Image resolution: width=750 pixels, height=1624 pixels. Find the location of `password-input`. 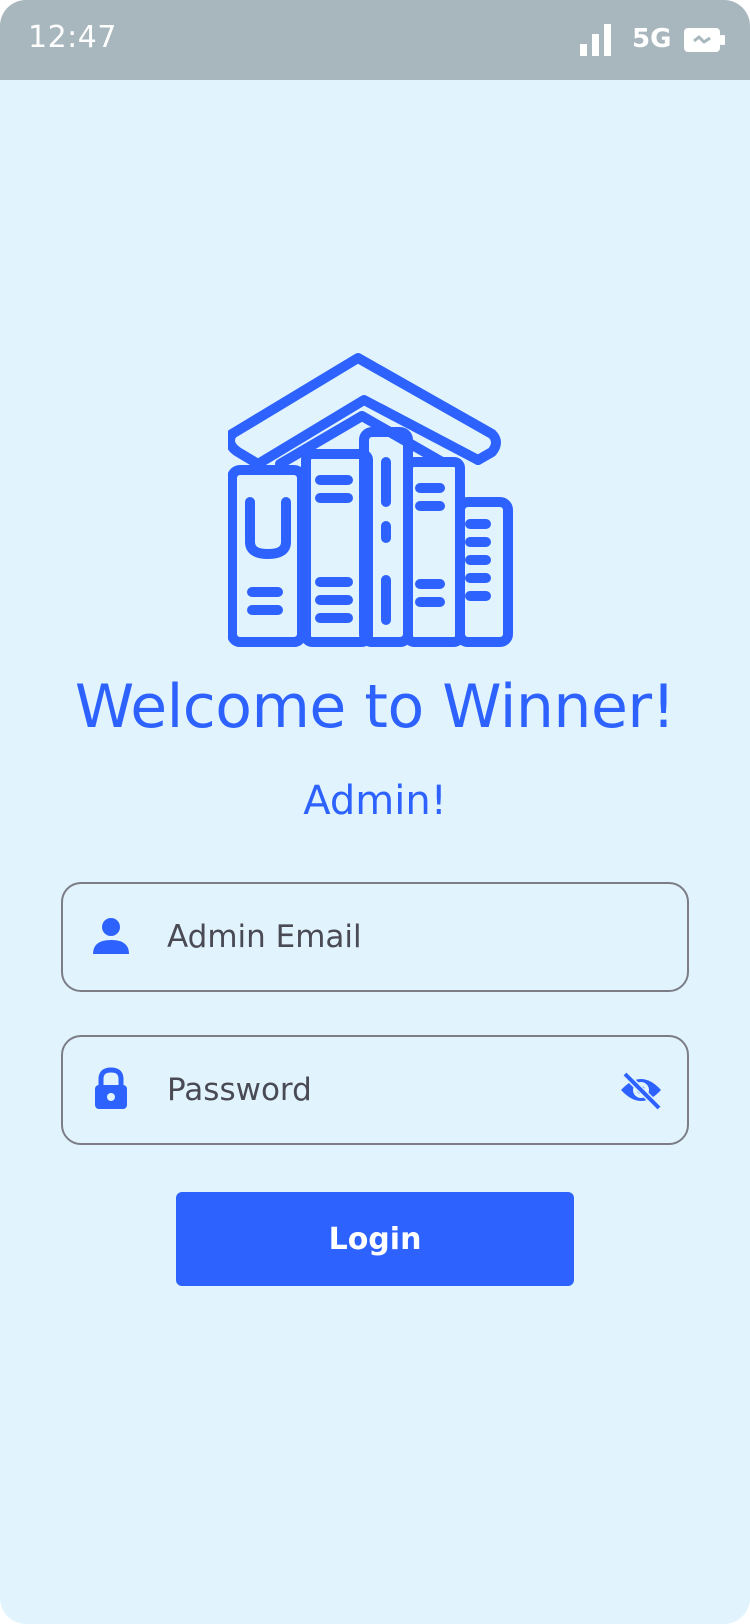

password-input is located at coordinates (382, 1090).